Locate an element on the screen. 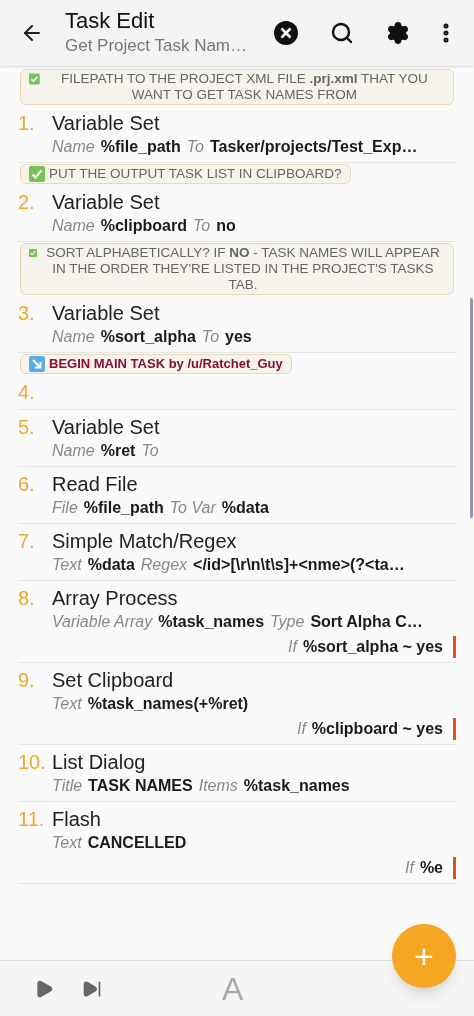 The image size is (474, 1016). step-number: 4. is located at coordinates (27, 392).